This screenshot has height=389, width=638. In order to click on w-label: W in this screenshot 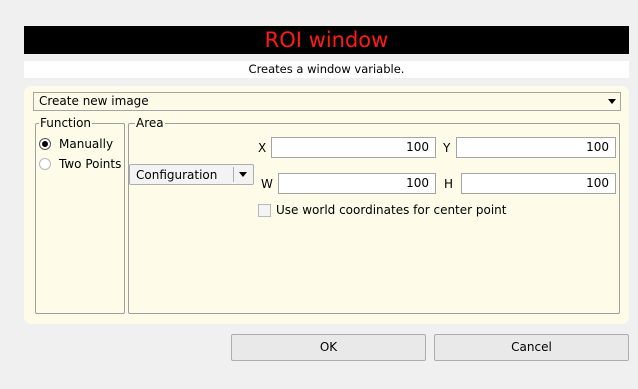, I will do `click(267, 184)`.